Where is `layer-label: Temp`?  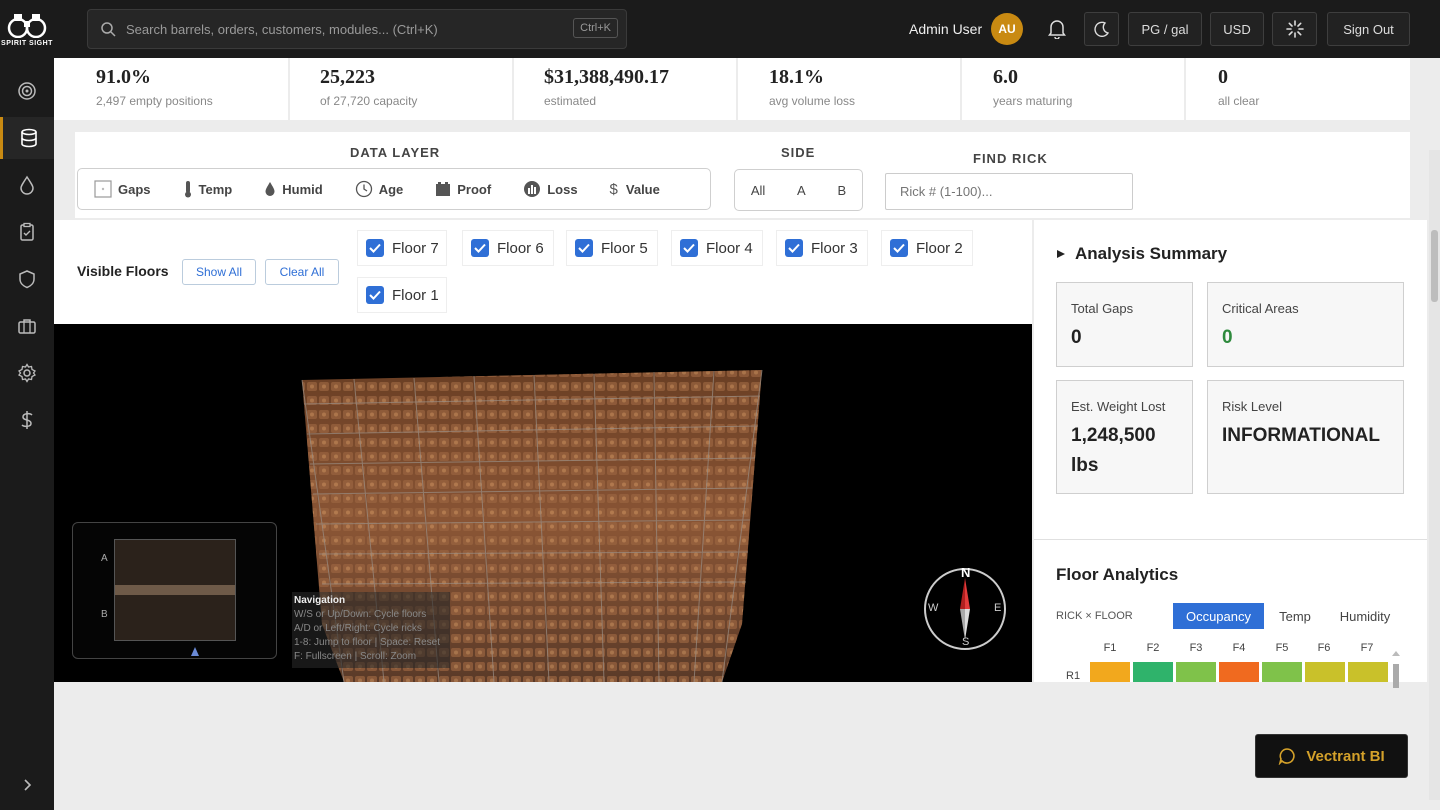
layer-label: Temp is located at coordinates (215, 189).